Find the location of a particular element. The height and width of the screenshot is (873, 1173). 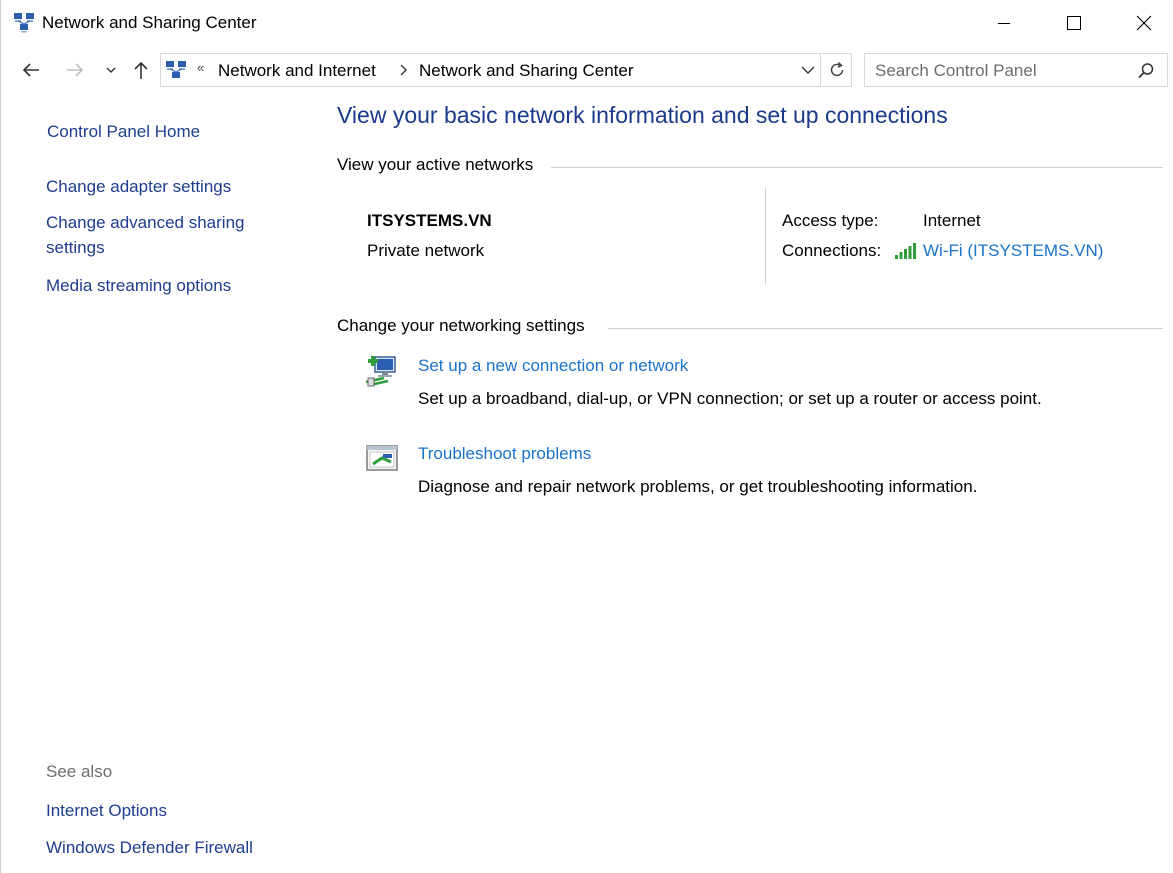

refresh-icon is located at coordinates (836, 69).